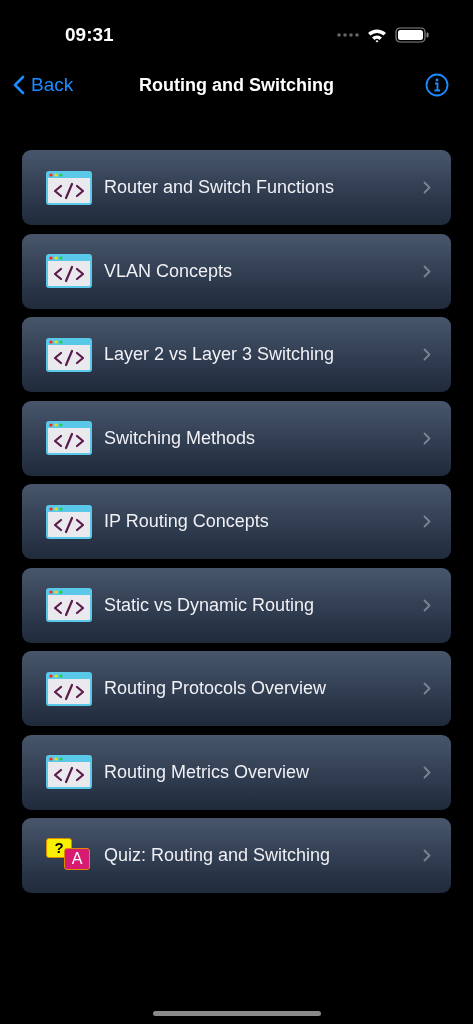  I want to click on topic-label: Routing Metrics Overview, so click(207, 772).